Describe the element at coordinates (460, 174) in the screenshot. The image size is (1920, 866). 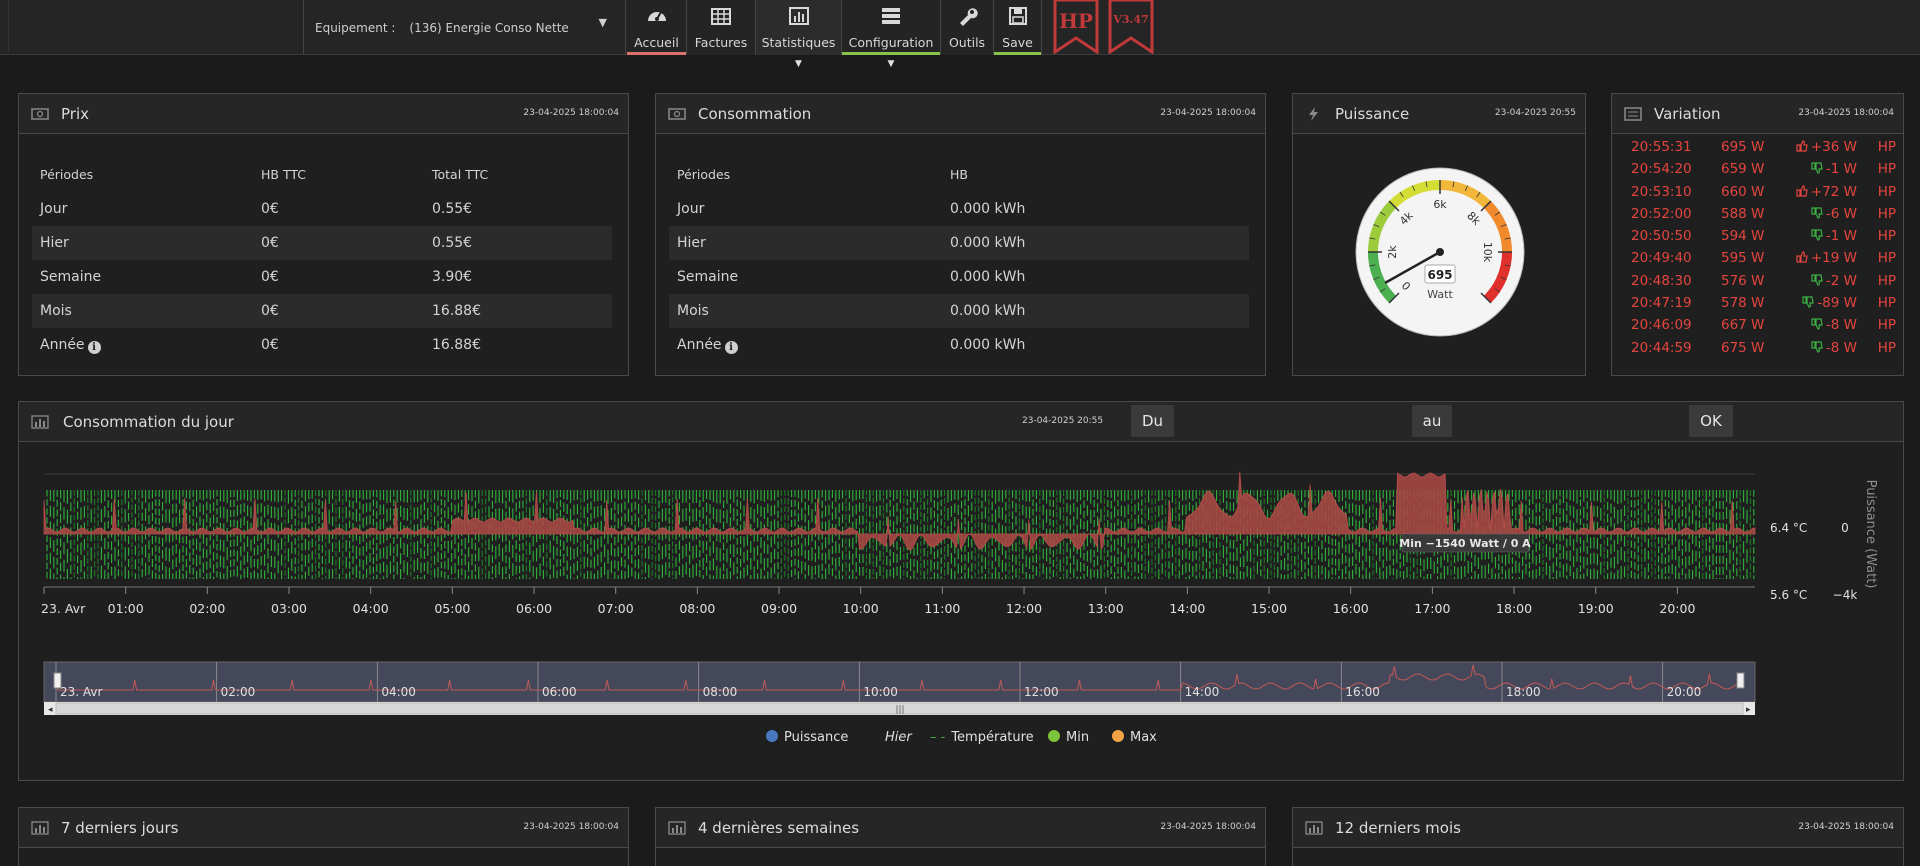
I see `column-header: Total TTC` at that location.